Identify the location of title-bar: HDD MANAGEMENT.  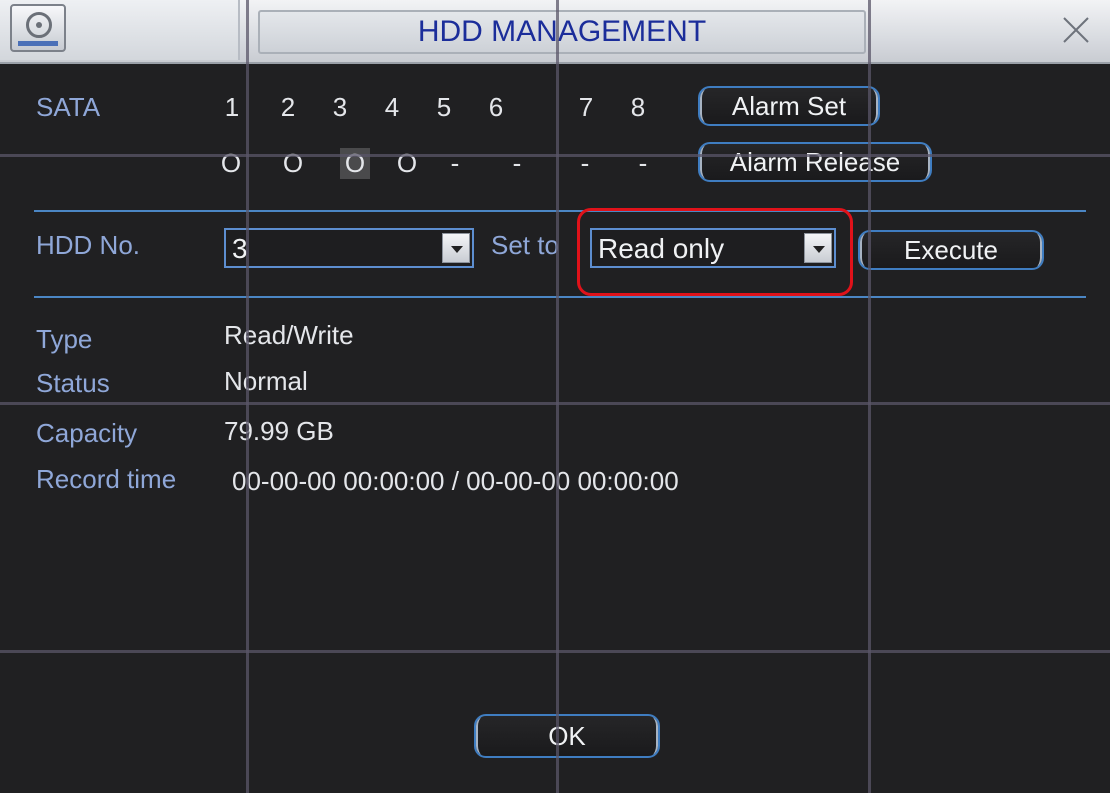
(555, 32).